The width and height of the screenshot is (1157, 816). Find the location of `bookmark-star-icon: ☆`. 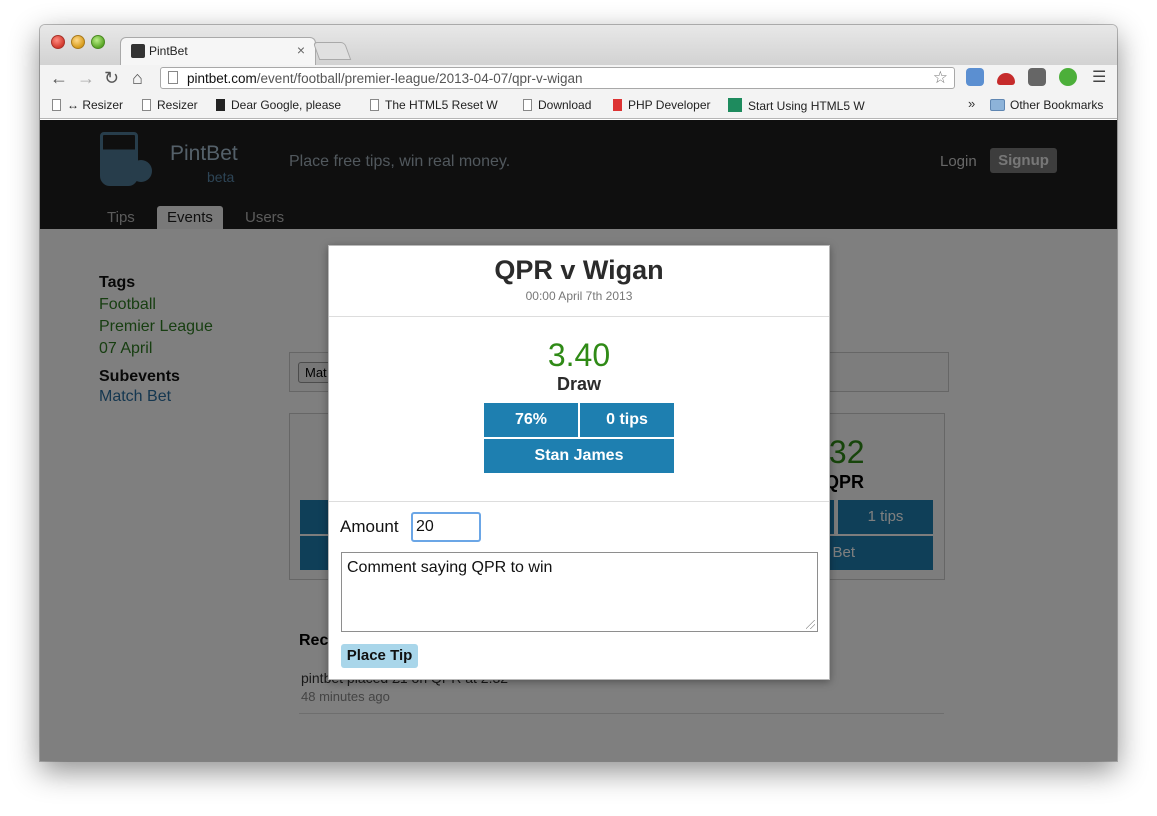

bookmark-star-icon: ☆ is located at coordinates (940, 78).